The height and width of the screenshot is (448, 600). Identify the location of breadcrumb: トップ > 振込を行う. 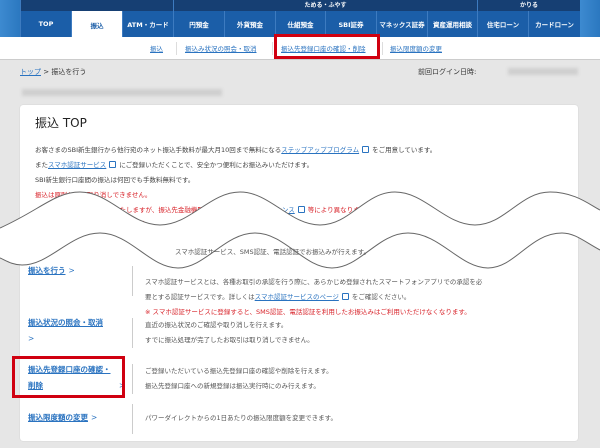
(53, 72).